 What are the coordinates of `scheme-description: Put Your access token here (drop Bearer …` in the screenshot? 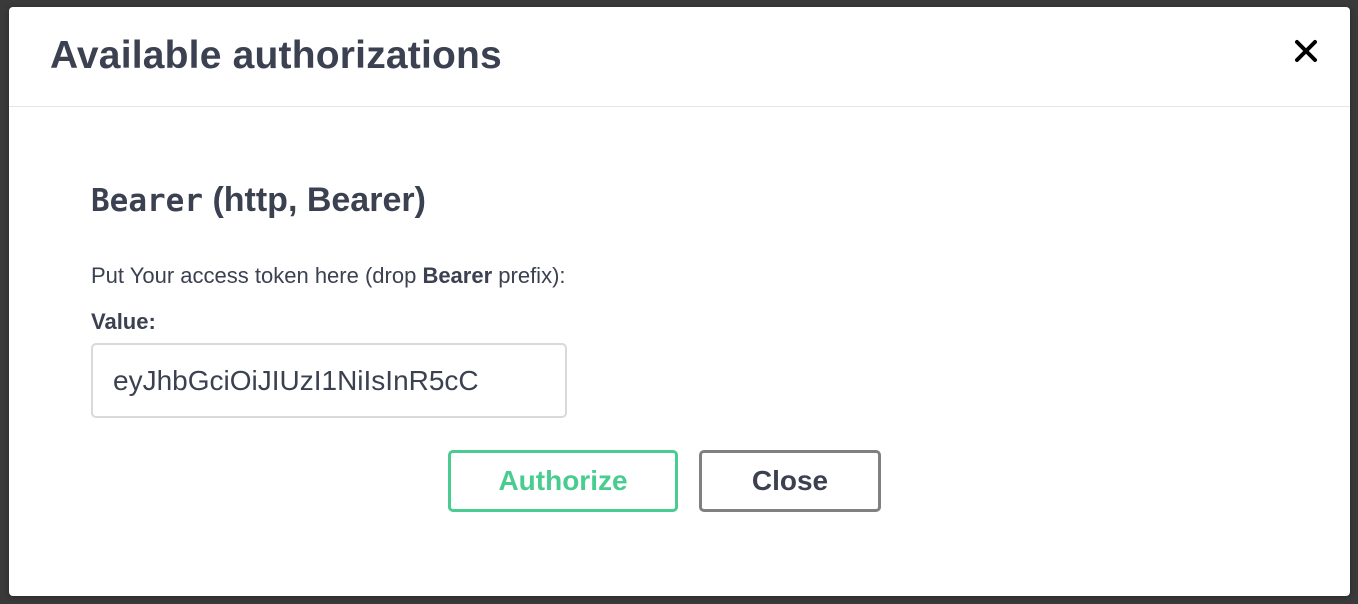 It's located at (328, 276).